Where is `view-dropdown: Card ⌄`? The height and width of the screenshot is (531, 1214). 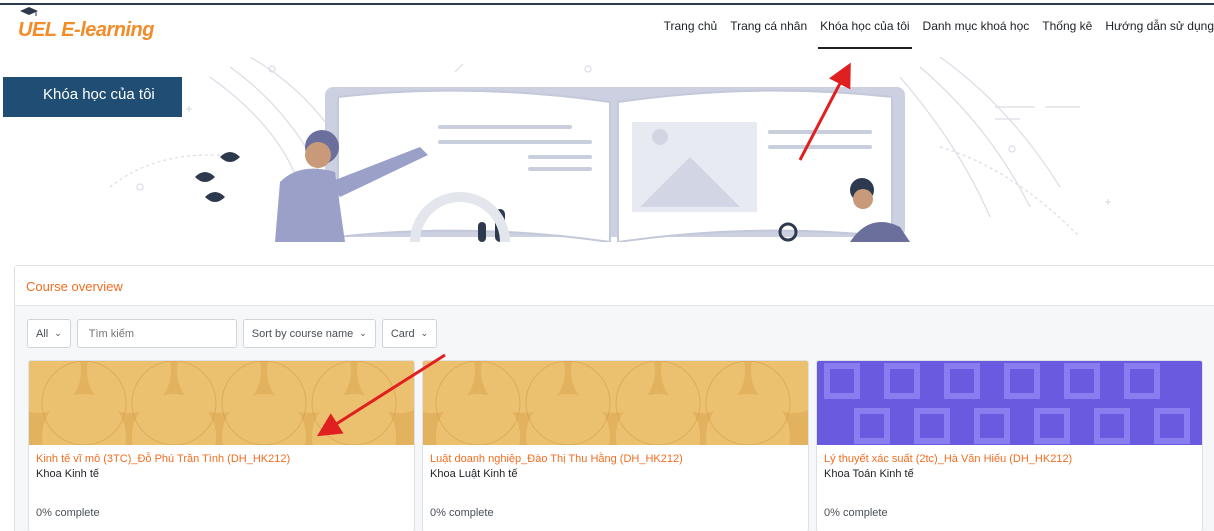
view-dropdown: Card ⌄ is located at coordinates (409, 333).